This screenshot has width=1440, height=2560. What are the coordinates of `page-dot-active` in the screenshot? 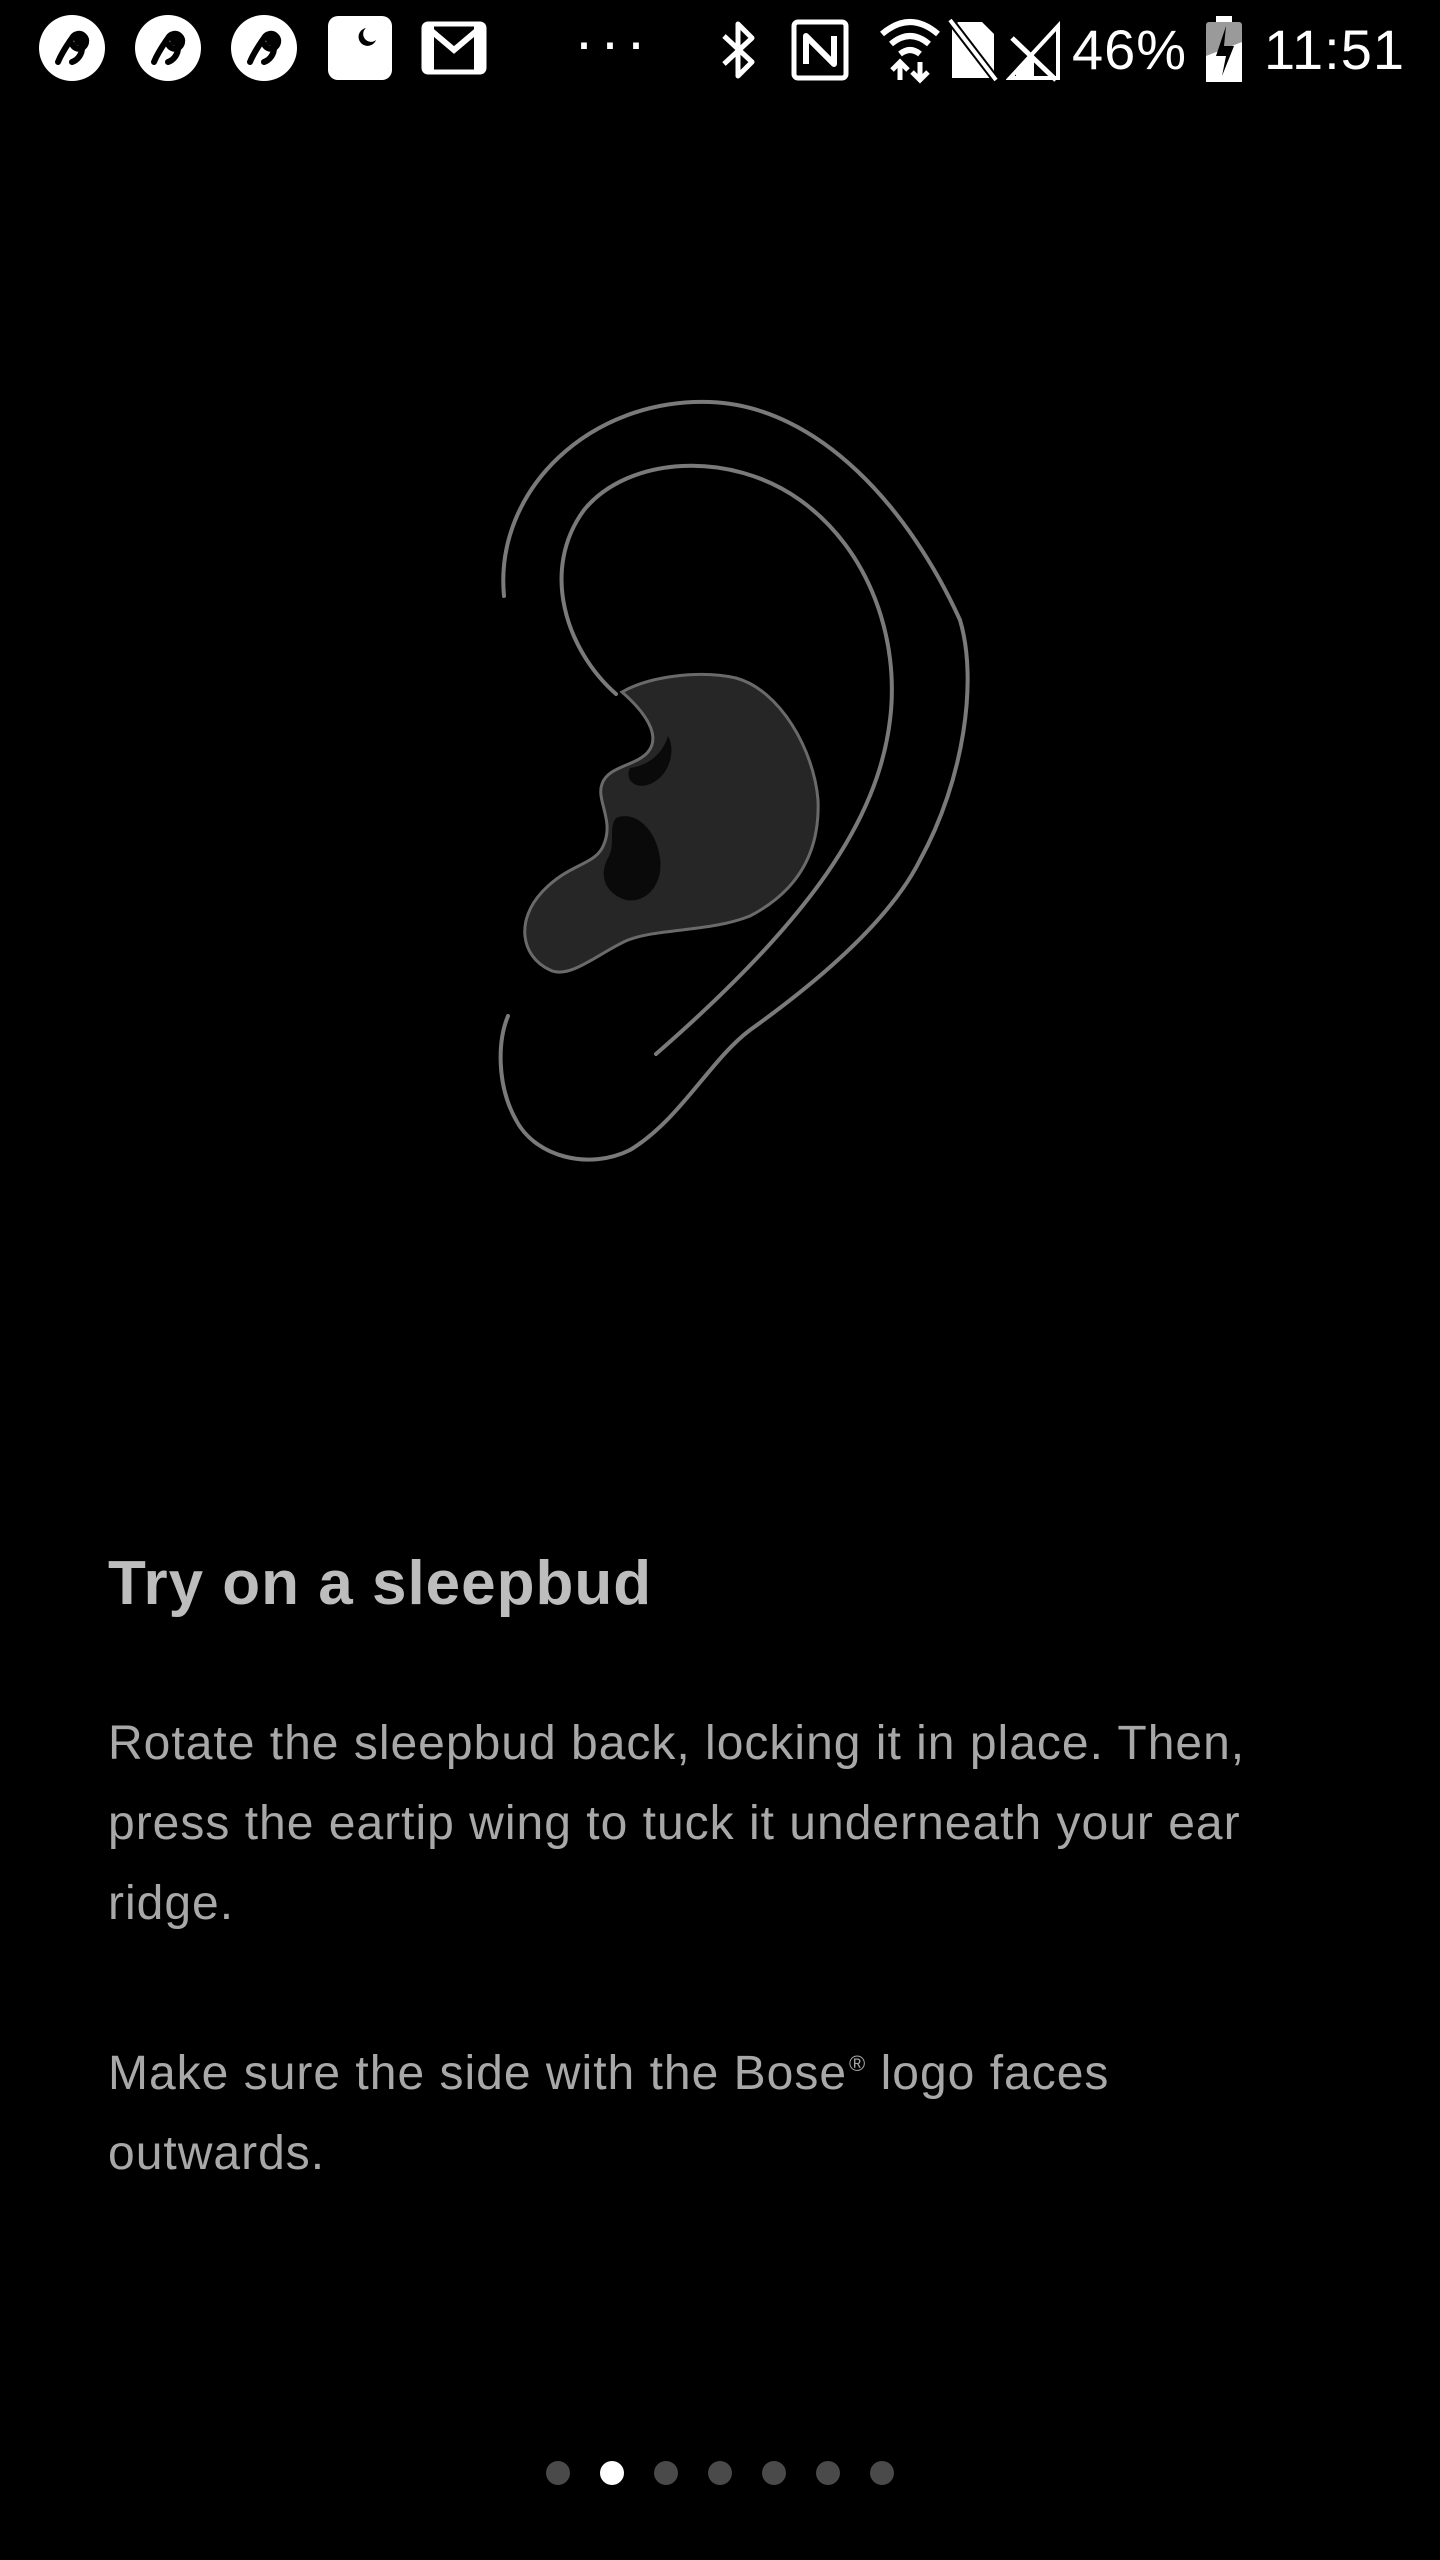 It's located at (612, 2473).